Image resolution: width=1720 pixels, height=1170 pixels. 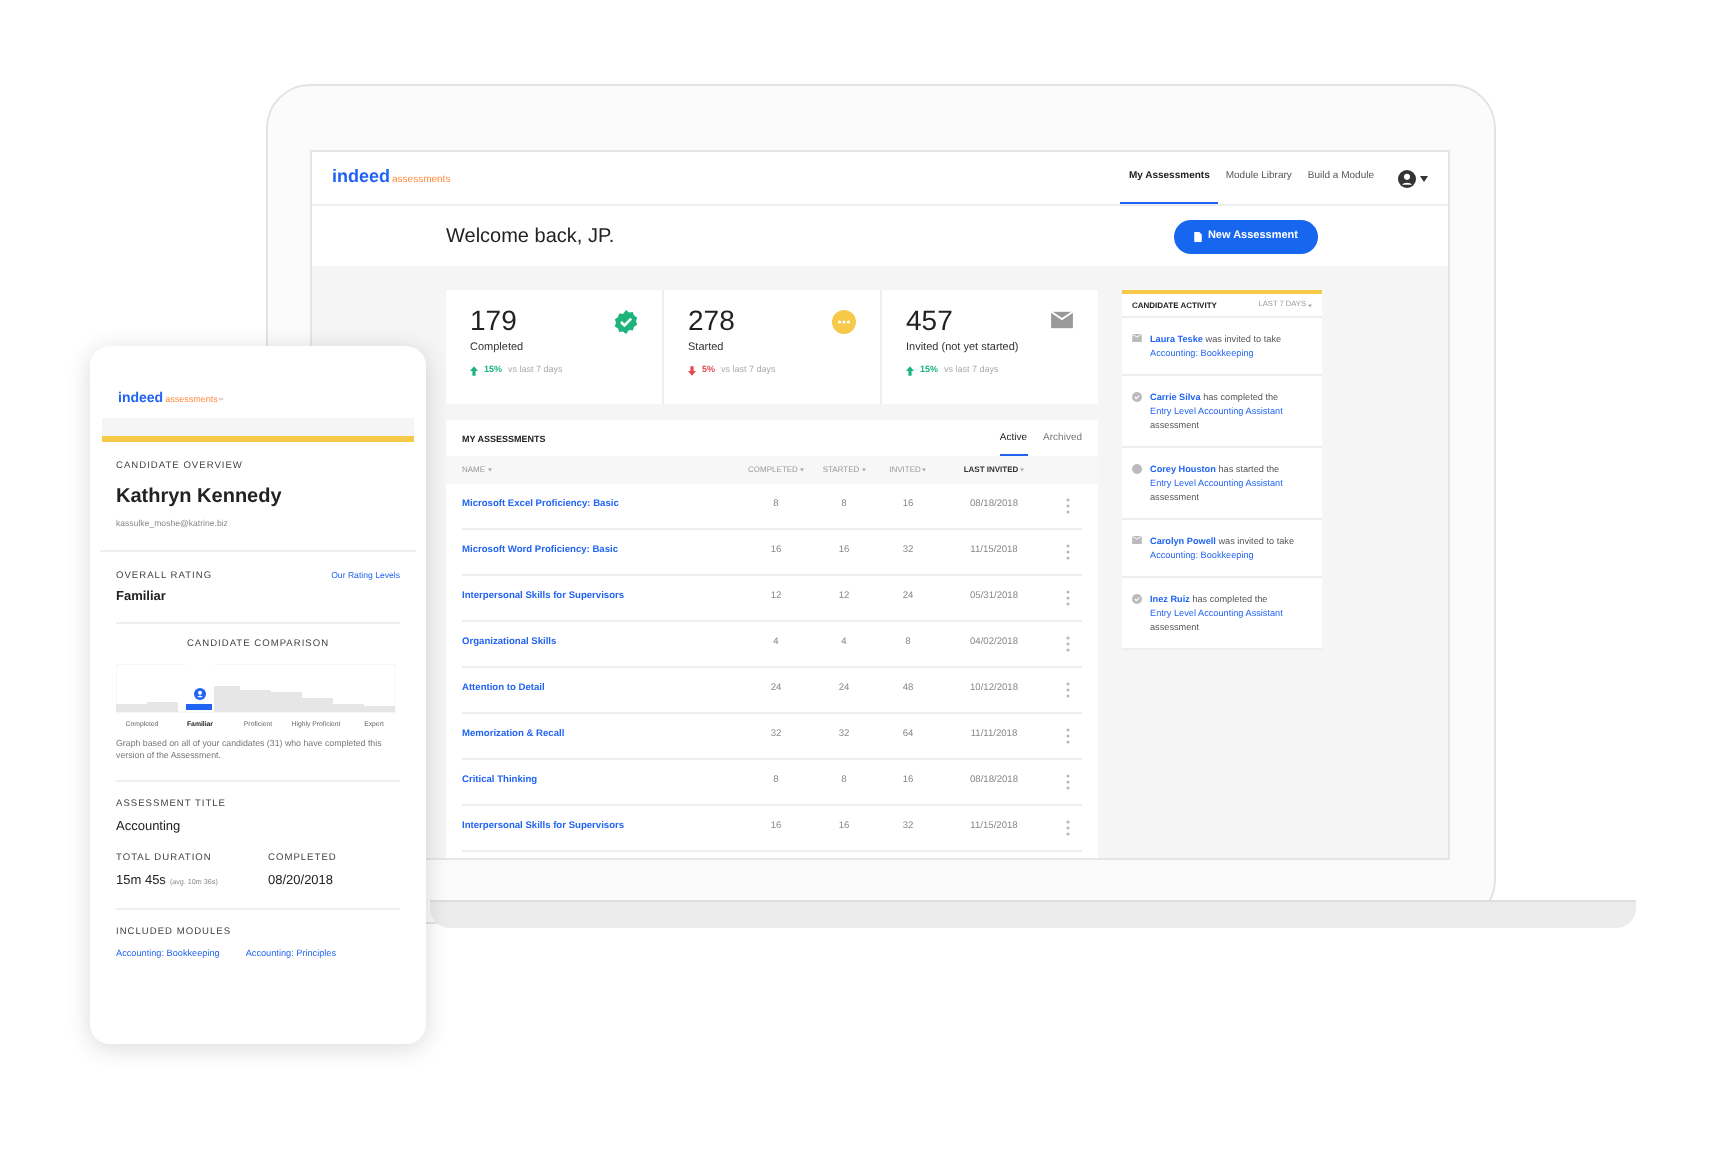 What do you see at coordinates (1197, 236) in the screenshot?
I see `document-icon` at bounding box center [1197, 236].